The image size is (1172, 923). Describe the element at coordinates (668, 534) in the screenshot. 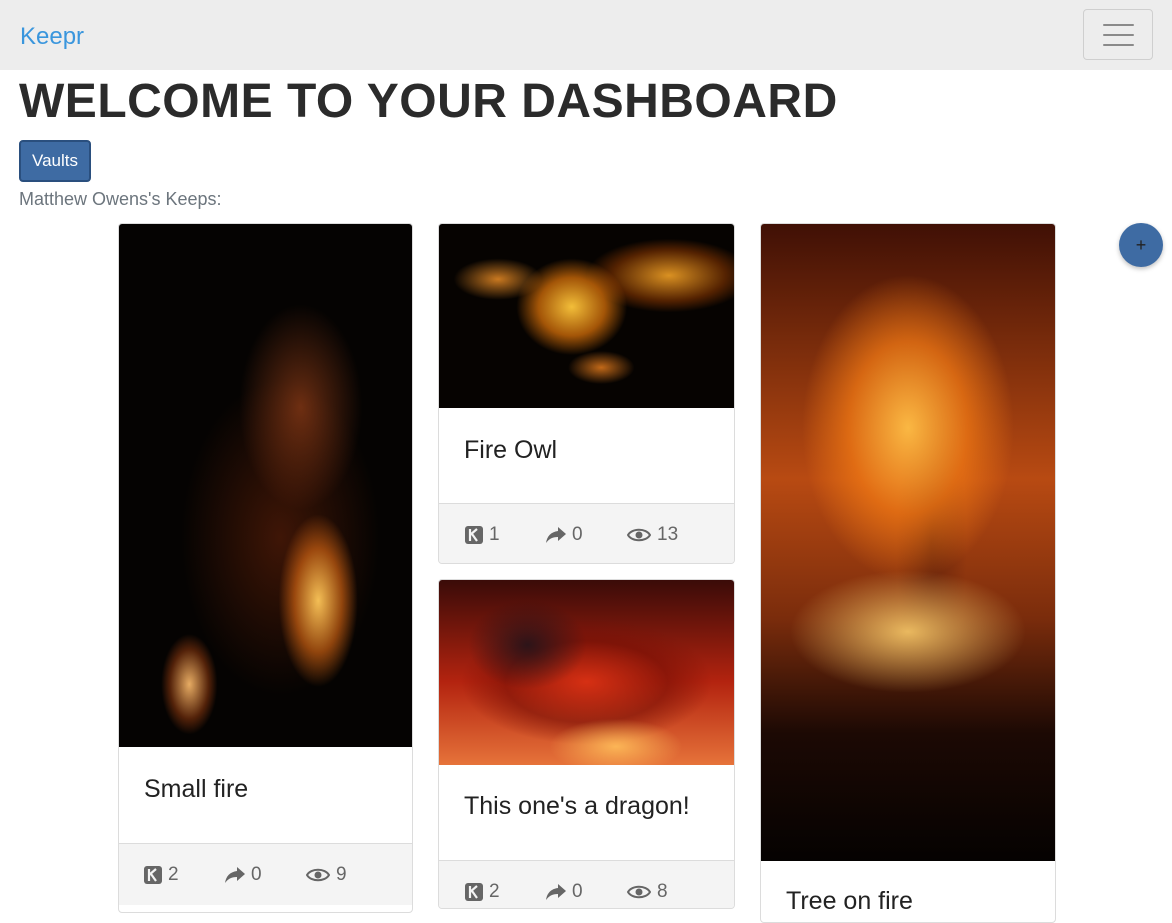

I see `view-count-value: 13` at that location.